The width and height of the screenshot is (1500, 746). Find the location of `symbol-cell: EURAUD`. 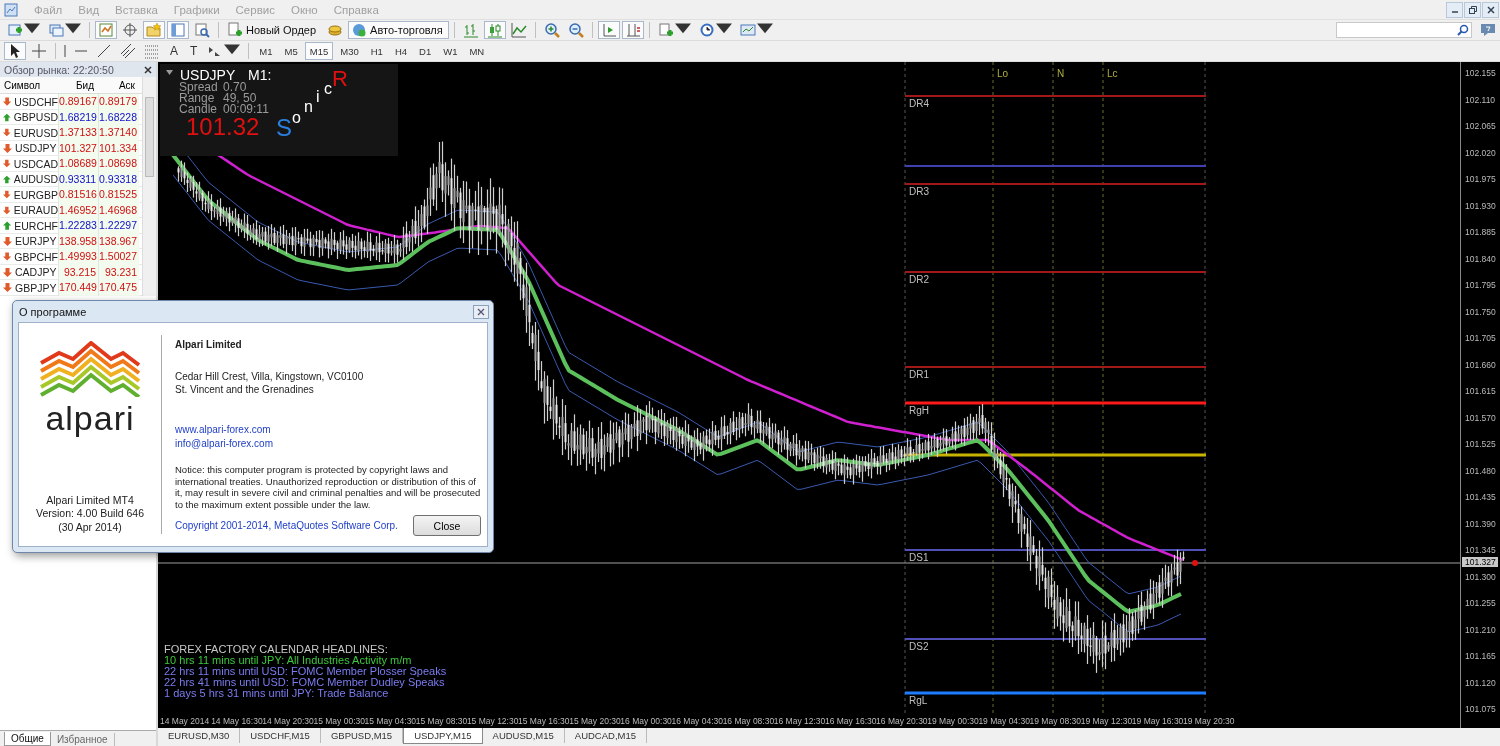

symbol-cell: EURAUD is located at coordinates (35, 210).